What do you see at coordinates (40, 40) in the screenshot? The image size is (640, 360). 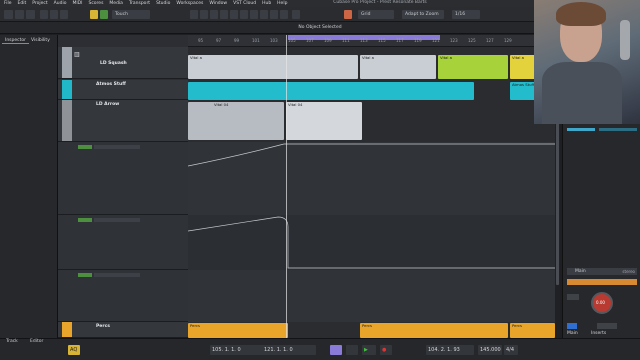 I see `tab-visibility: Visibility` at bounding box center [40, 40].